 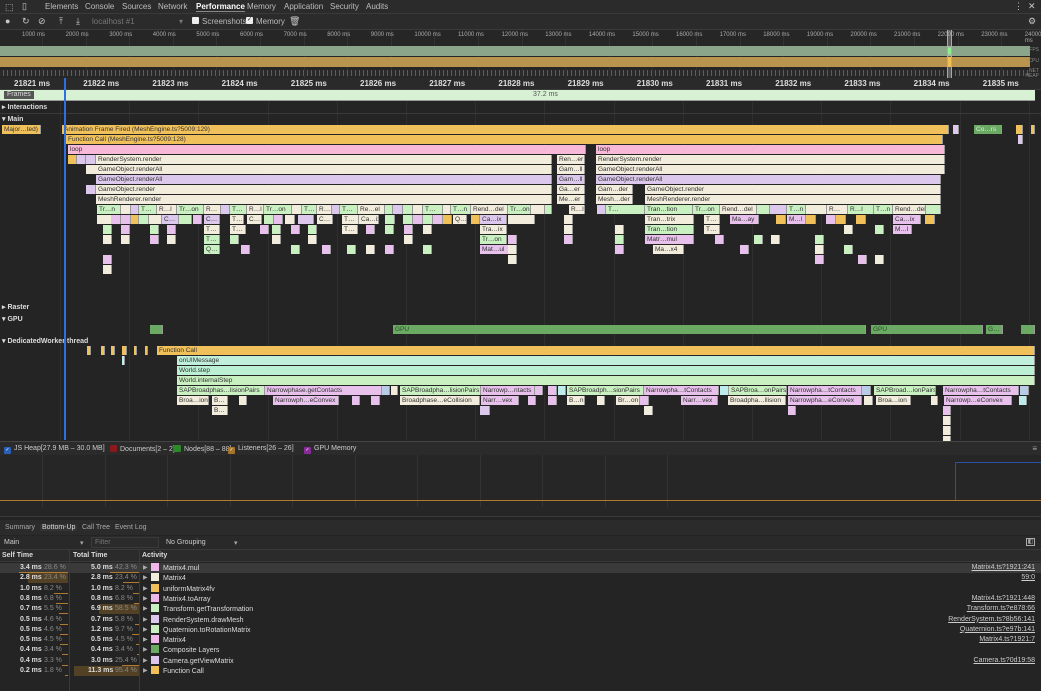 What do you see at coordinates (261, 449) in the screenshot?
I see `memory-legend-item: ✓ Listeners[26 – 26]` at bounding box center [261, 449].